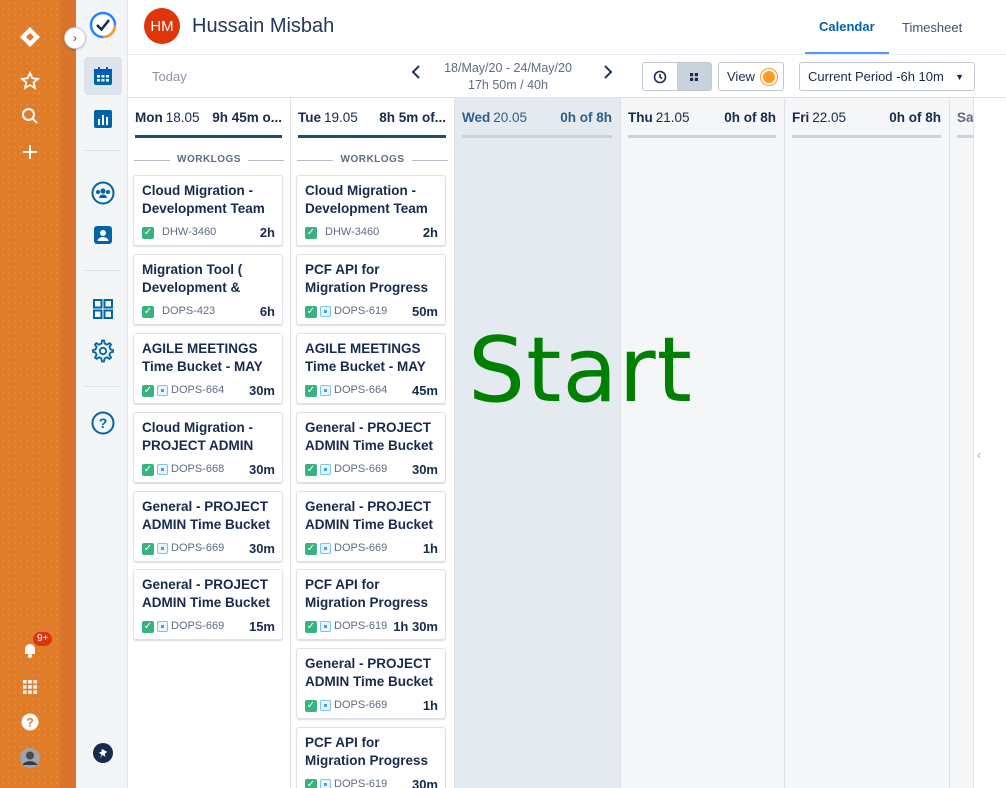 This screenshot has height=788, width=1006. I want to click on grid-view-button, so click(694, 76).